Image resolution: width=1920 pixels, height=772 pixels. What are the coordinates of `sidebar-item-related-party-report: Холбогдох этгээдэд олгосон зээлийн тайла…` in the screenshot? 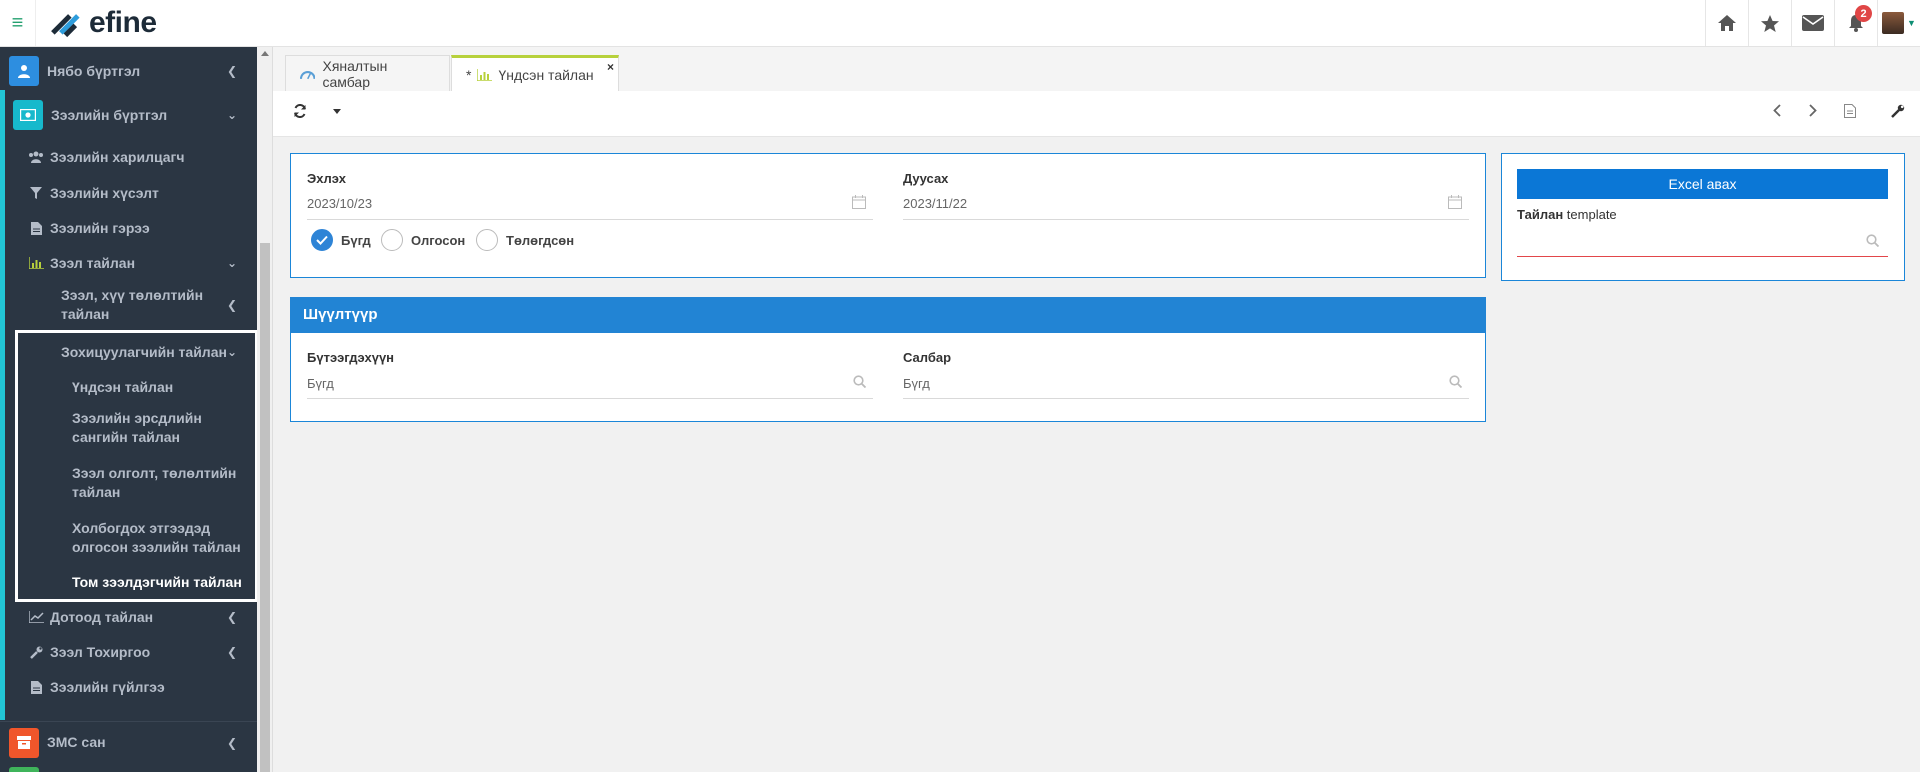 It's located at (128, 538).